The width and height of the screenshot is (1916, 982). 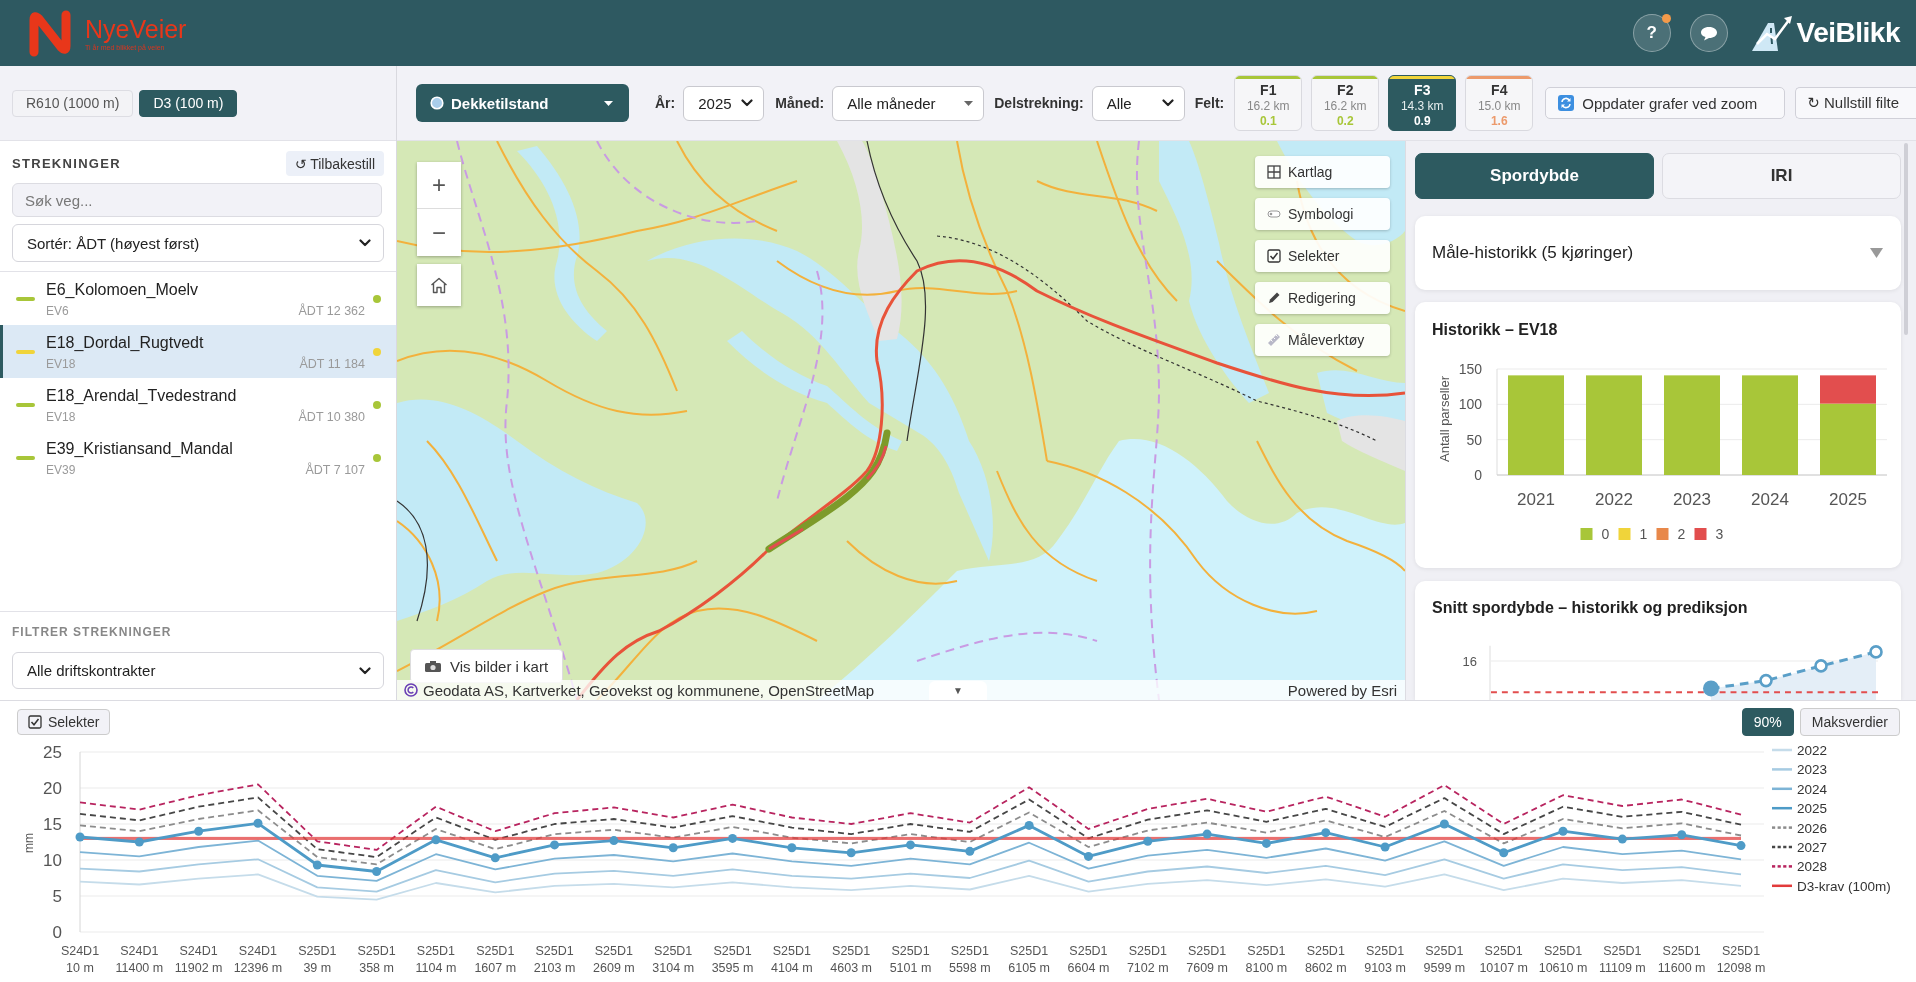 I want to click on layer-dropdown-button: Dekketilstand, so click(x=522, y=103).